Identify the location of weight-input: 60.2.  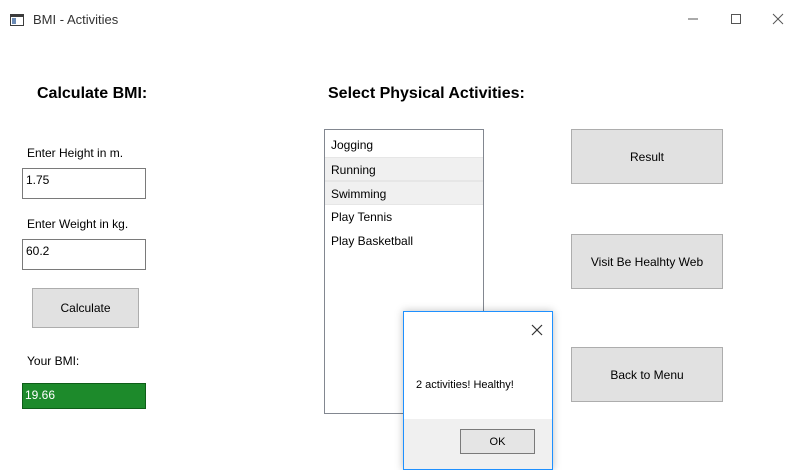
(84, 254).